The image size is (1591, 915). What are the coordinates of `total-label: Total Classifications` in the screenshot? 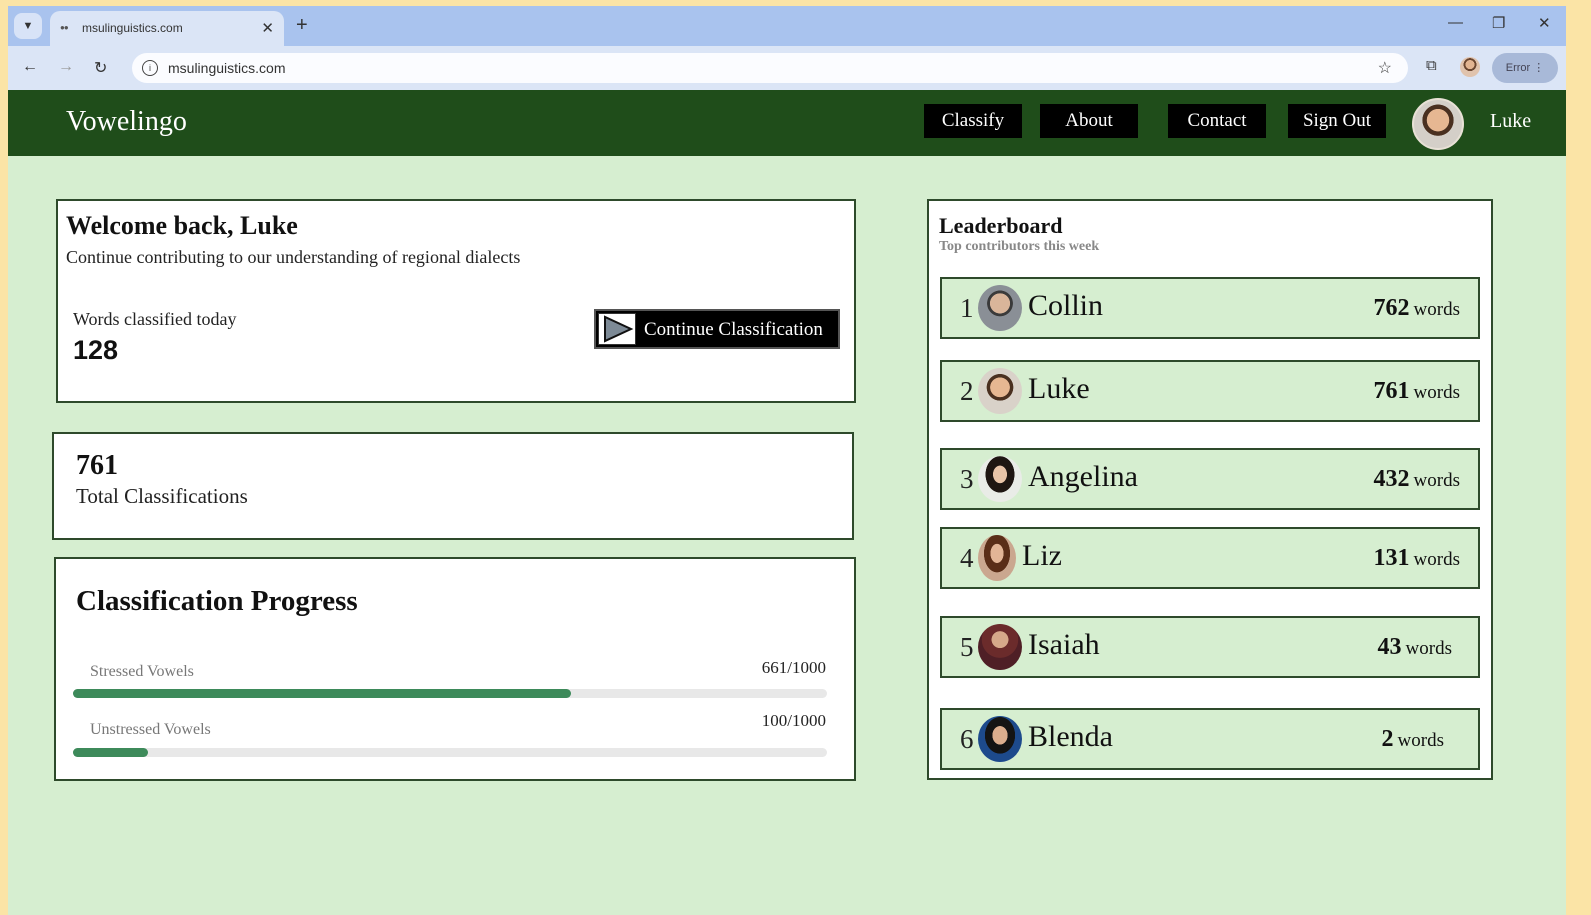 It's located at (162, 496).